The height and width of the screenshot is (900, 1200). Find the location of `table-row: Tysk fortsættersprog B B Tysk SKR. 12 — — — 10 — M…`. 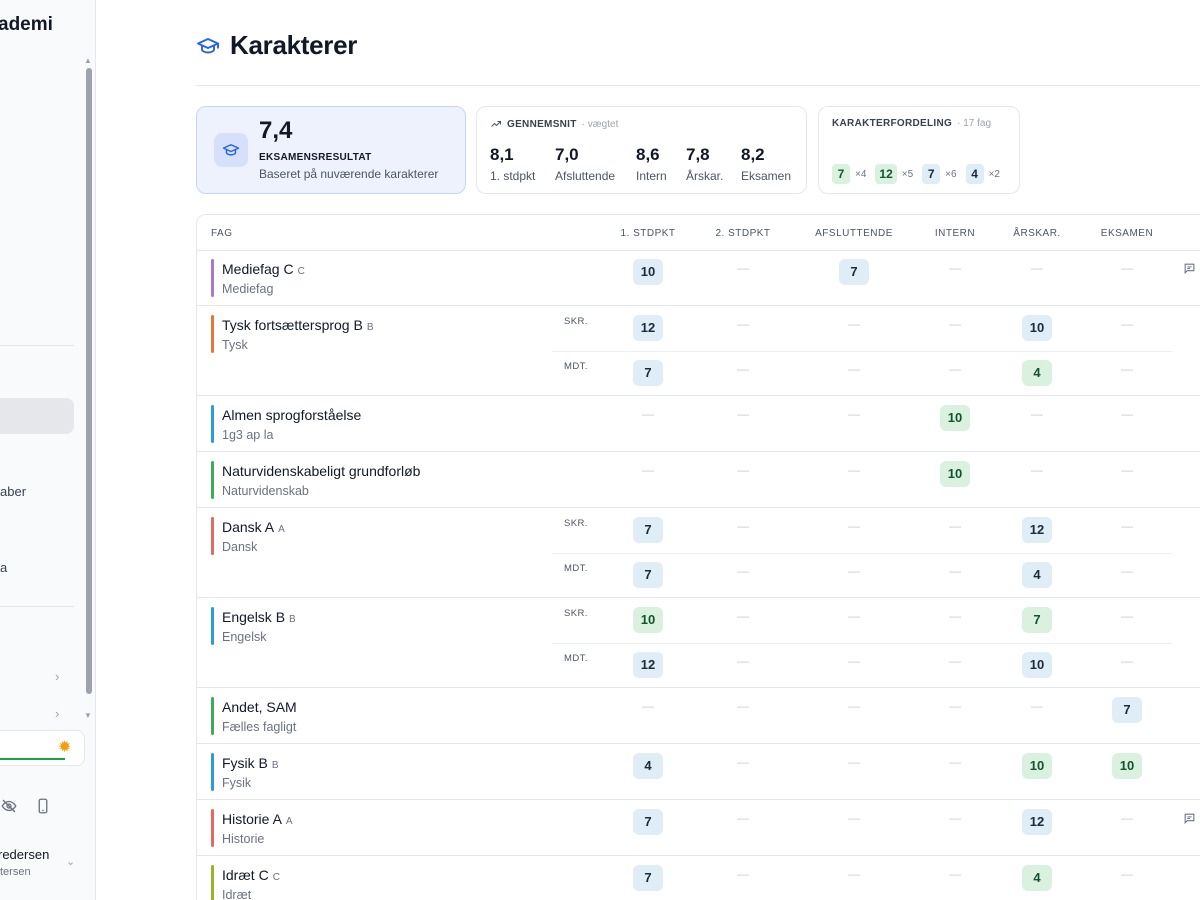

table-row: Tysk fortsættersprog B B Tysk SKR. 12 — — — 10 — M… is located at coordinates (698, 351).